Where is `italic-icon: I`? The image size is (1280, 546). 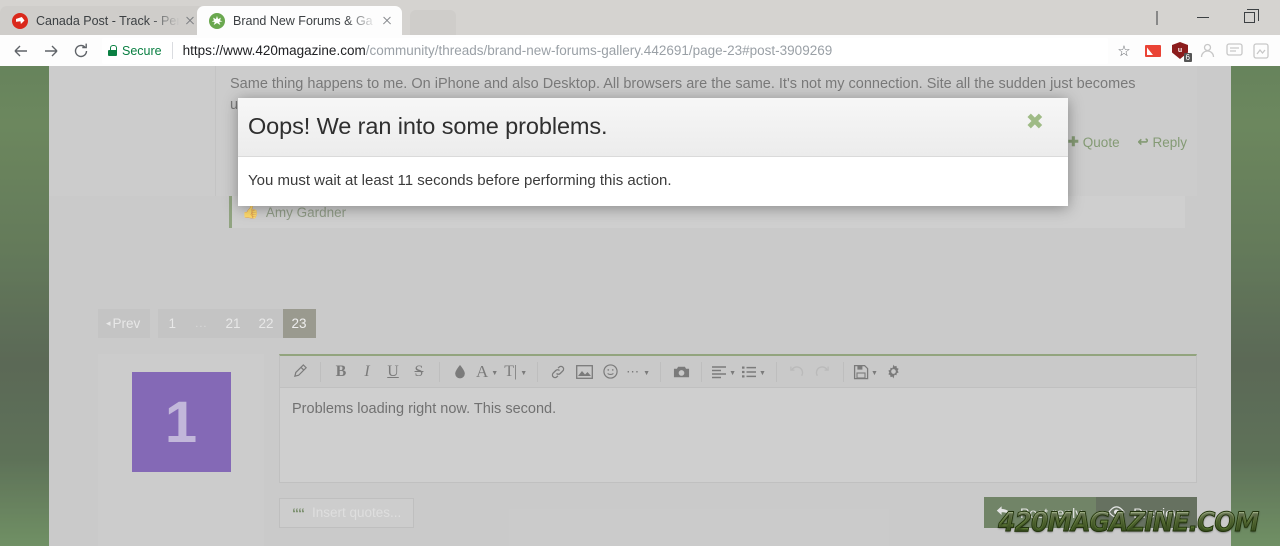
italic-icon: I is located at coordinates (367, 372).